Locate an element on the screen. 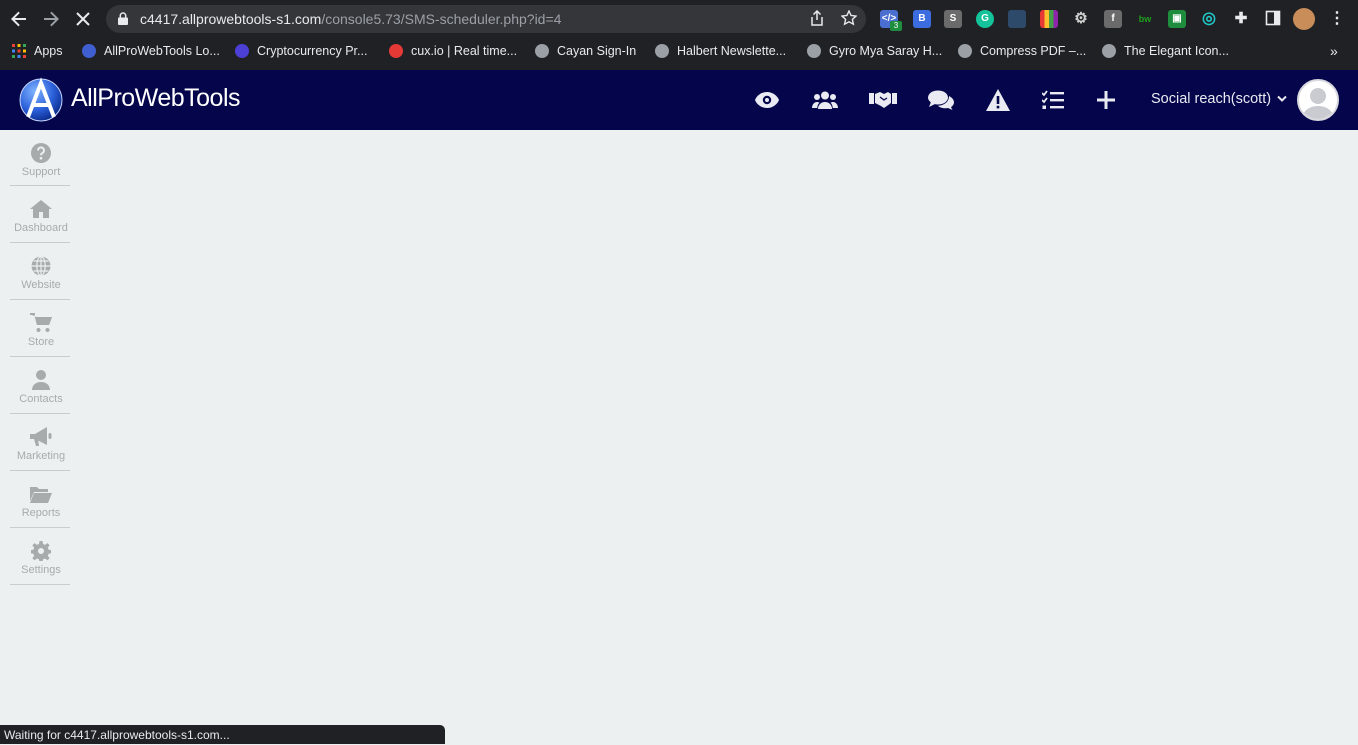 Image resolution: width=1358 pixels, height=745 pixels. allprowebtools-icon is located at coordinates (89, 51).